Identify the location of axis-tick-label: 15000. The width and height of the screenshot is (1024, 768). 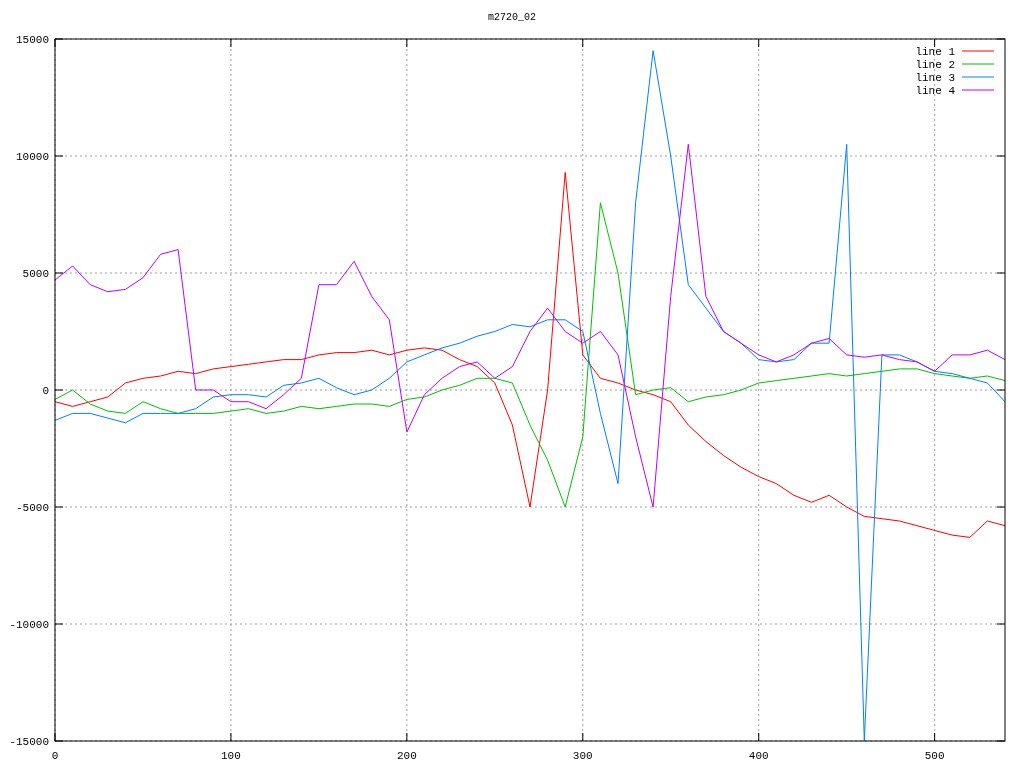
(32, 40).